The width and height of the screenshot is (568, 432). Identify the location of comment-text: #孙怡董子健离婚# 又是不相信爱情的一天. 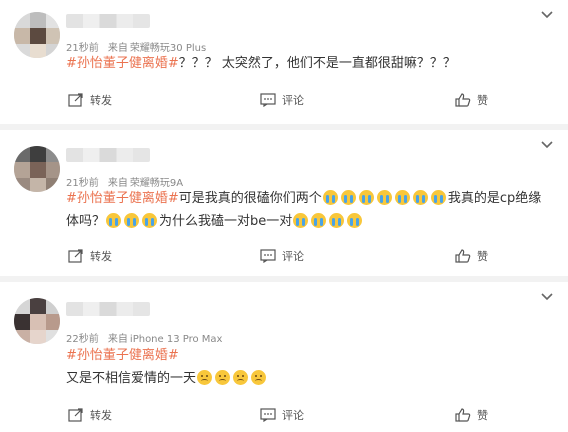
(308, 367).